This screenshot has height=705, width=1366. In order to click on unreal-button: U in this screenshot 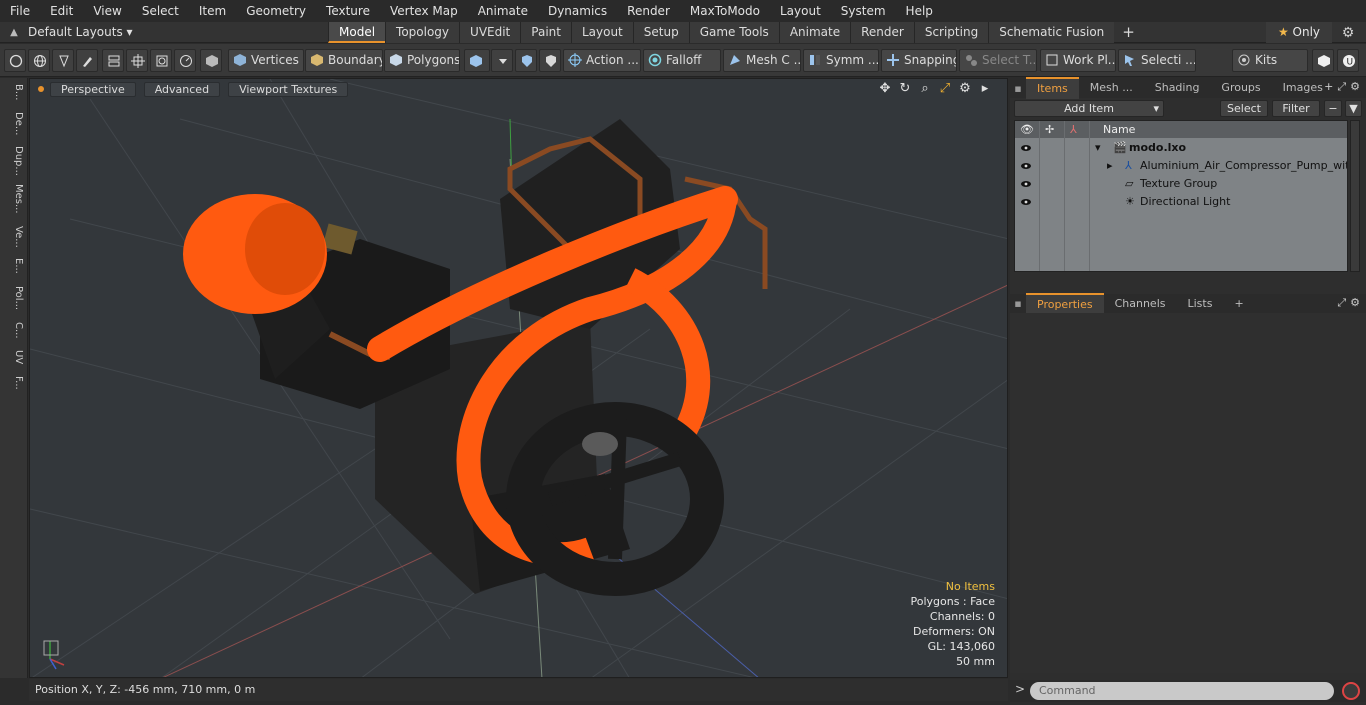, I will do `click(1348, 60)`.